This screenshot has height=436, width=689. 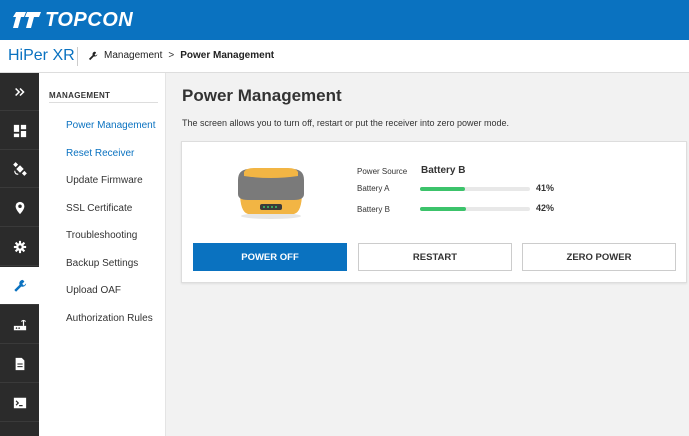 What do you see at coordinates (344, 20) in the screenshot?
I see `top-bar: TOPCON` at bounding box center [344, 20].